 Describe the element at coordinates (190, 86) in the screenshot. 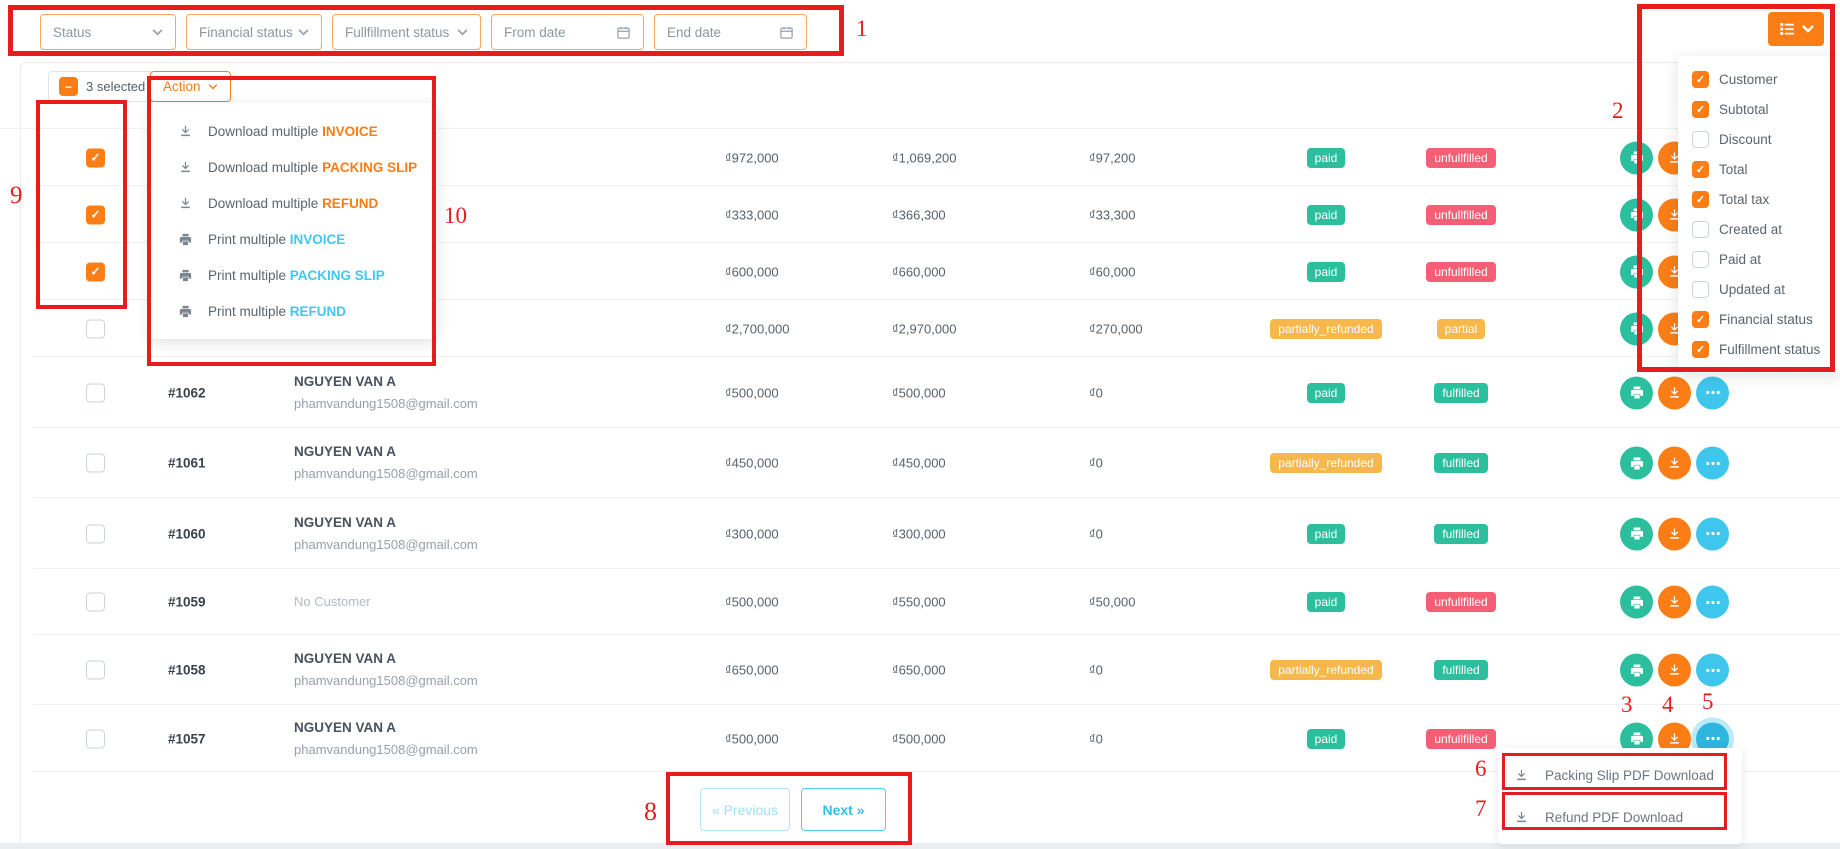

I see `action-button: Action` at that location.